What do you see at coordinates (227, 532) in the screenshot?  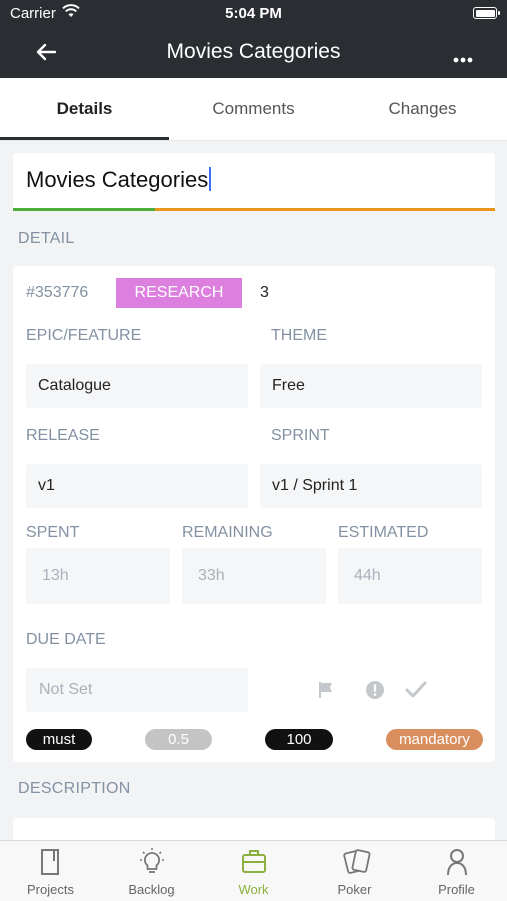 I see `remaining-label: REMAINING` at bounding box center [227, 532].